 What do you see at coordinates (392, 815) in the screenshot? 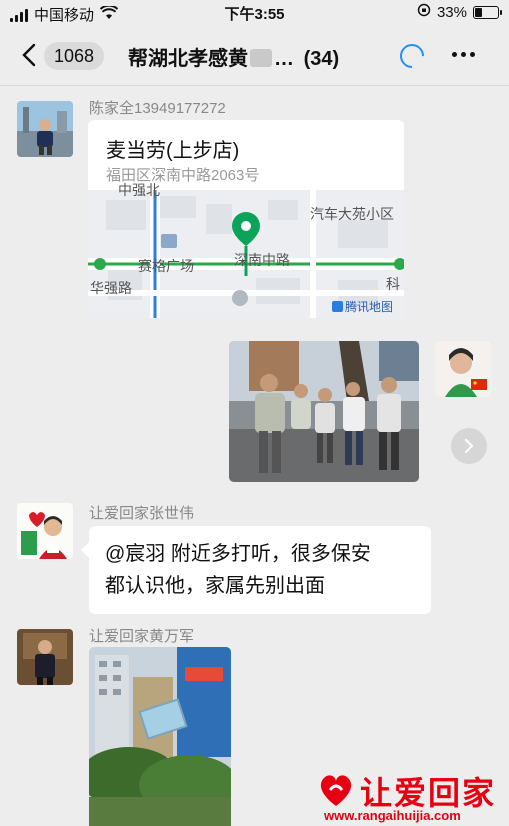
I see `watermark-url: www.rangaihuijia.com` at bounding box center [392, 815].